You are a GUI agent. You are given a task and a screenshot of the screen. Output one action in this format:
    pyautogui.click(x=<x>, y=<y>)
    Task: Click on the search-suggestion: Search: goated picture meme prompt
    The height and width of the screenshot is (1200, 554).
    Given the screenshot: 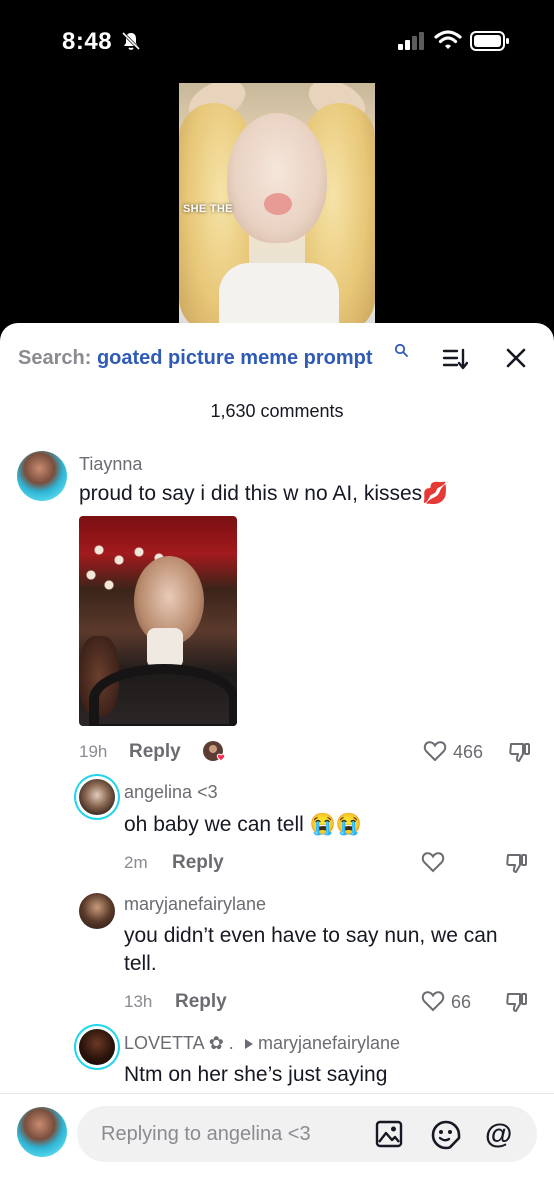 What is the action you would take?
    pyautogui.click(x=195, y=358)
    